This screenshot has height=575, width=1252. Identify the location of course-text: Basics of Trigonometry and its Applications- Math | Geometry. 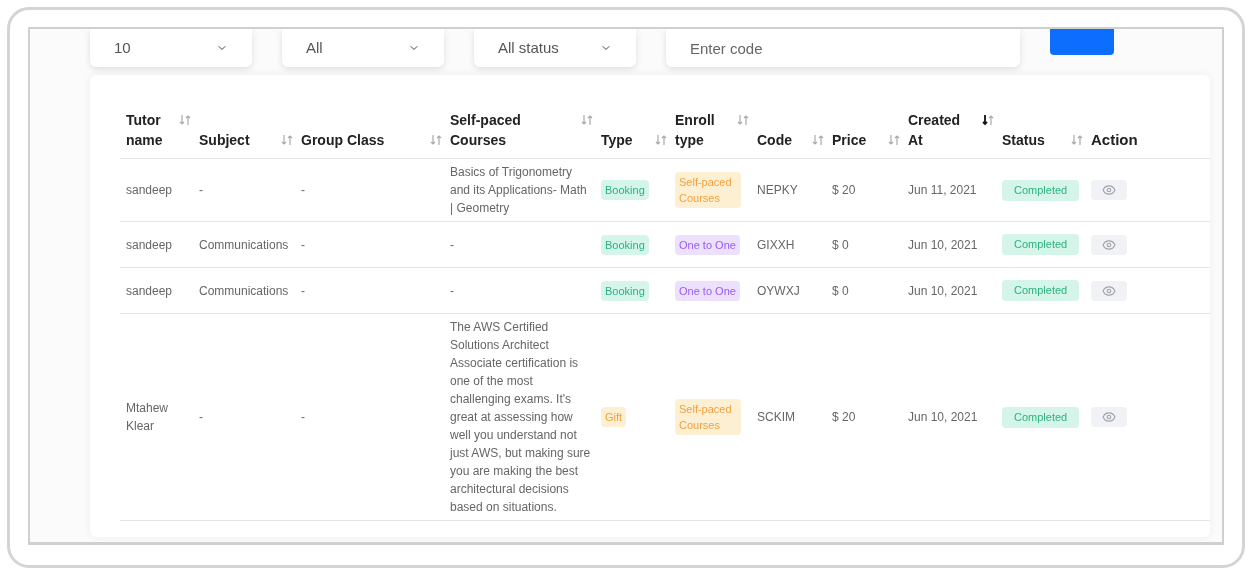
(518, 190).